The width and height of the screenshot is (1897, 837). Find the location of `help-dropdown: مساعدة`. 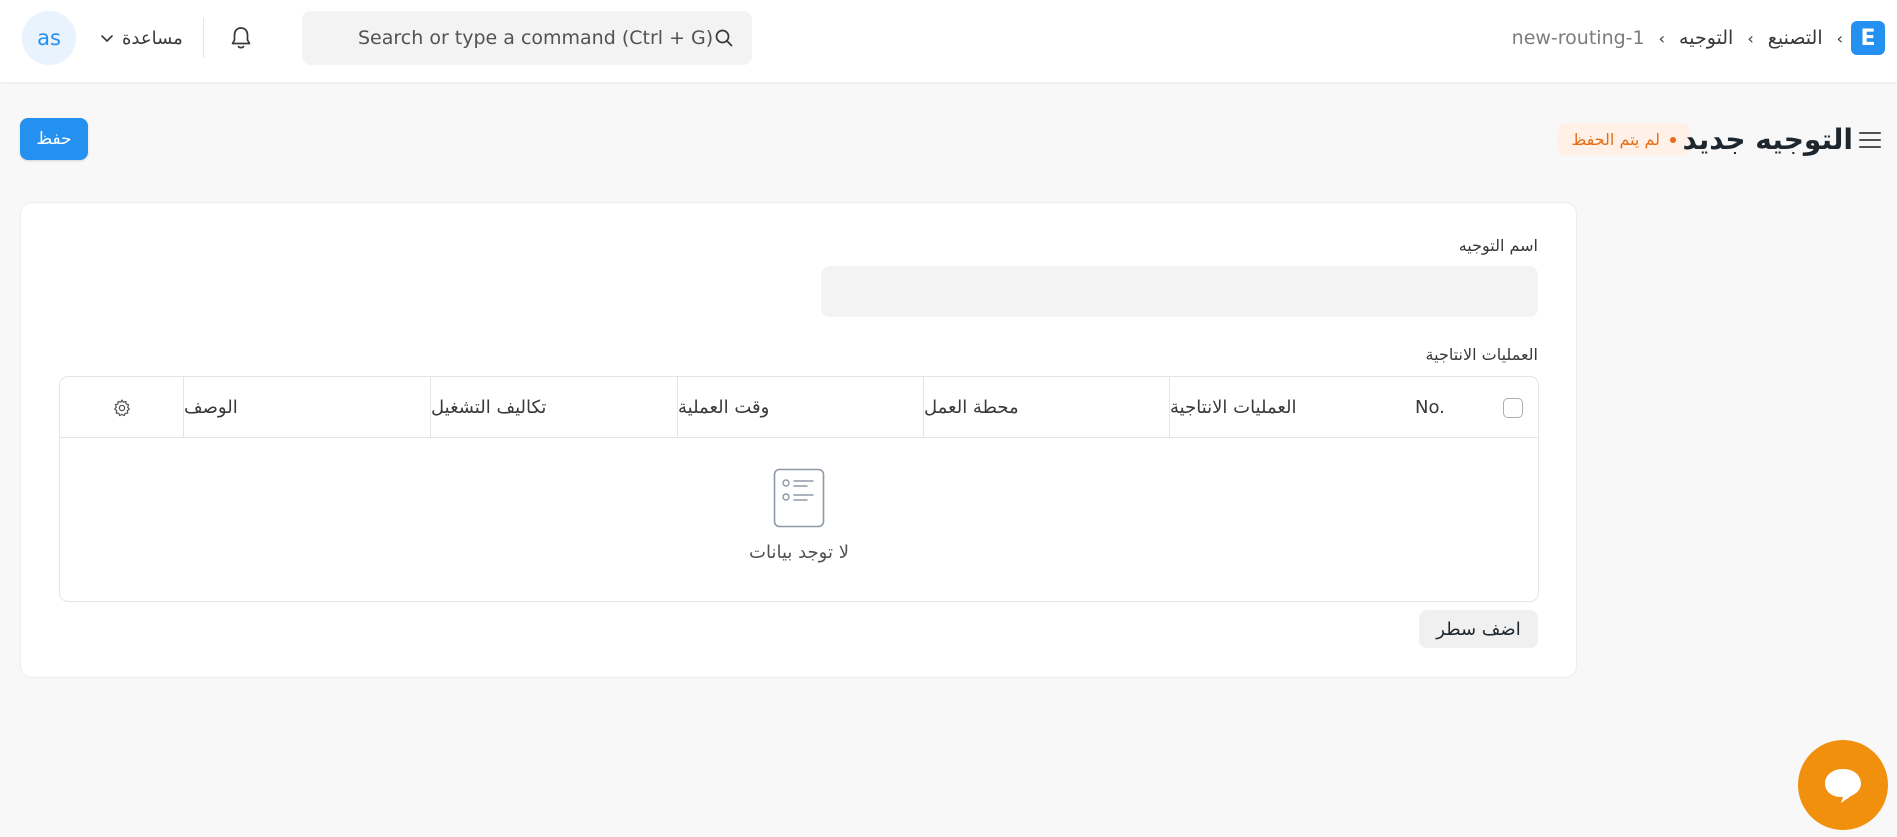

help-dropdown: مساعدة is located at coordinates (141, 38).